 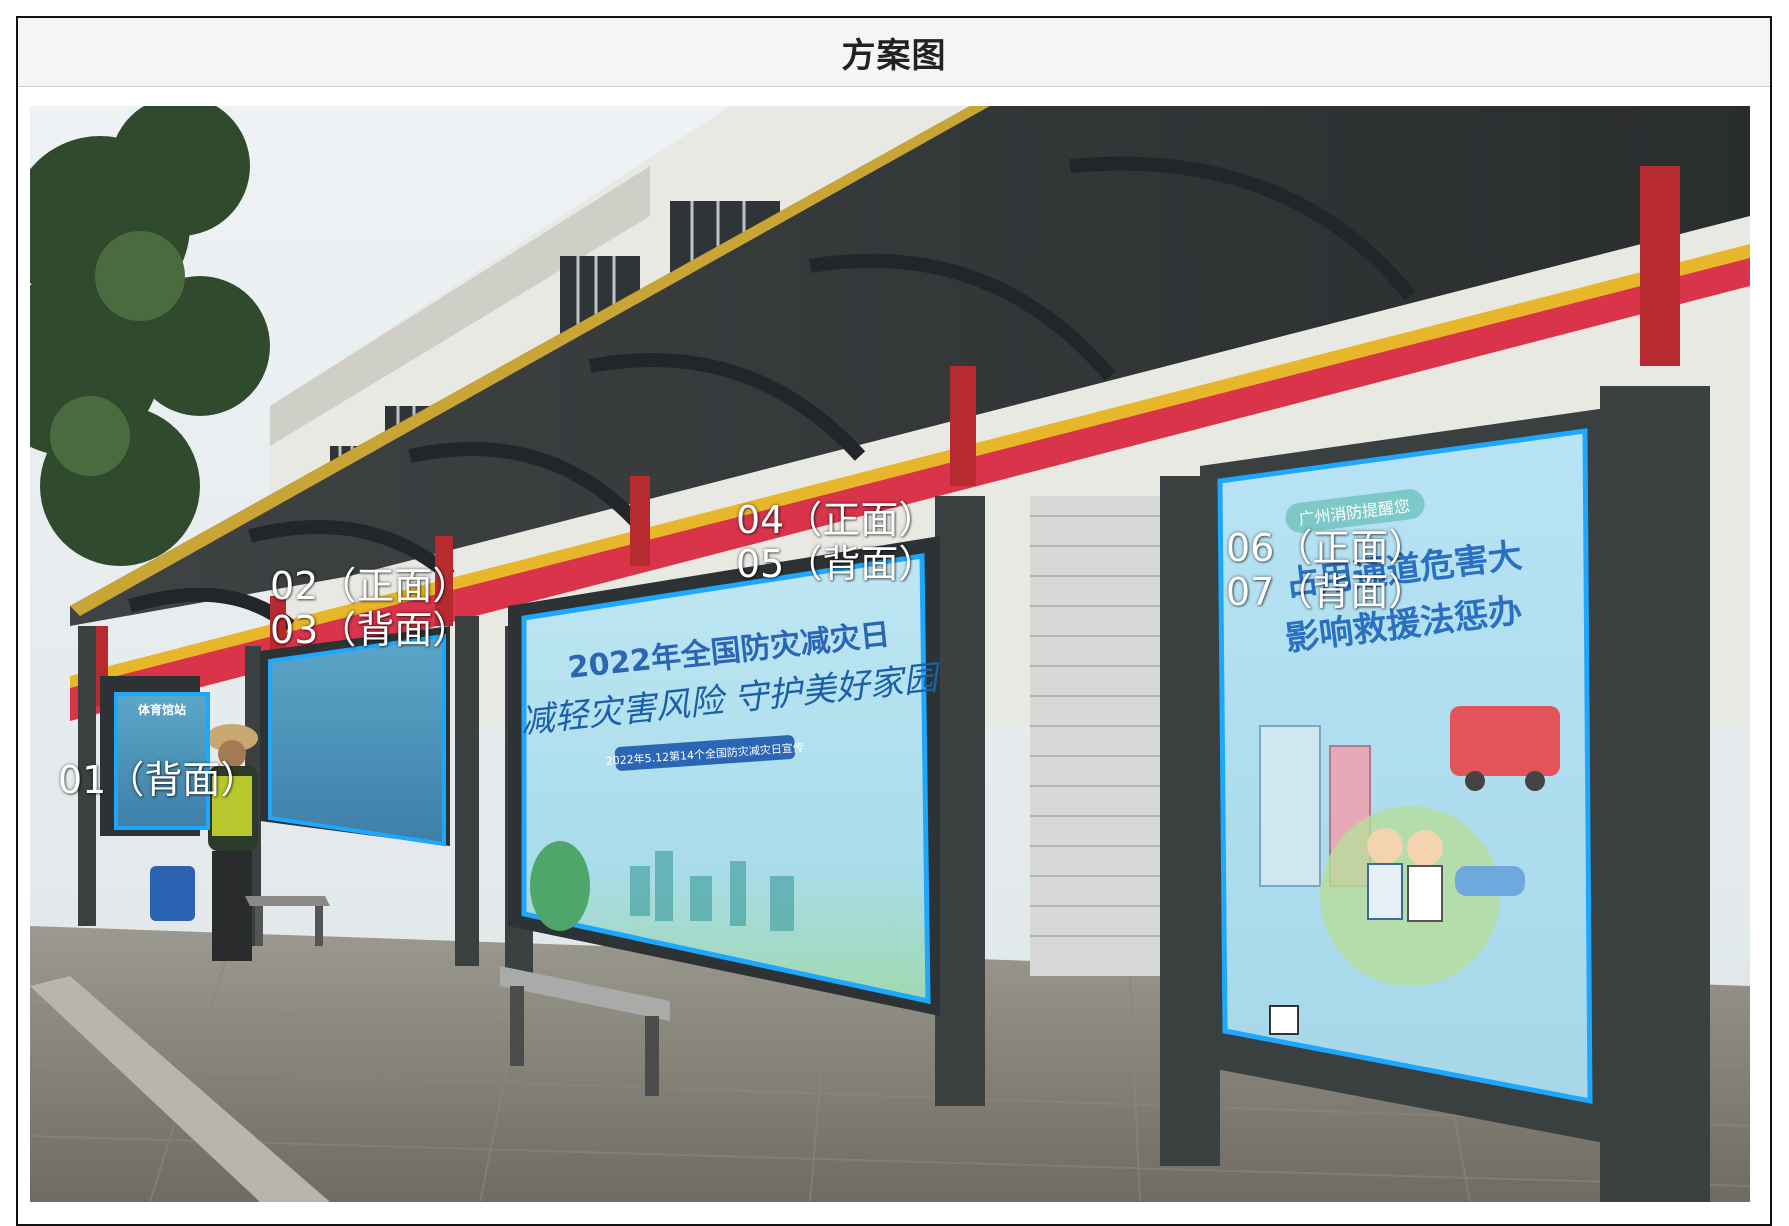 I want to click on panel-label-01: 01（背面）, so click(x=158, y=780).